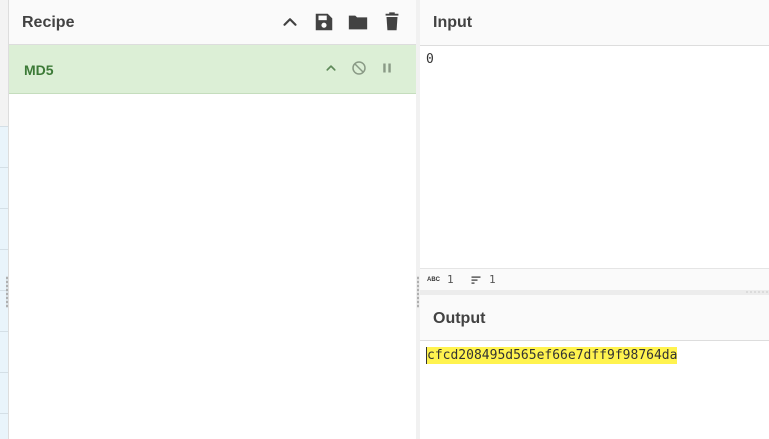  Describe the element at coordinates (594, 318) in the screenshot. I see `output-header: Output` at that location.